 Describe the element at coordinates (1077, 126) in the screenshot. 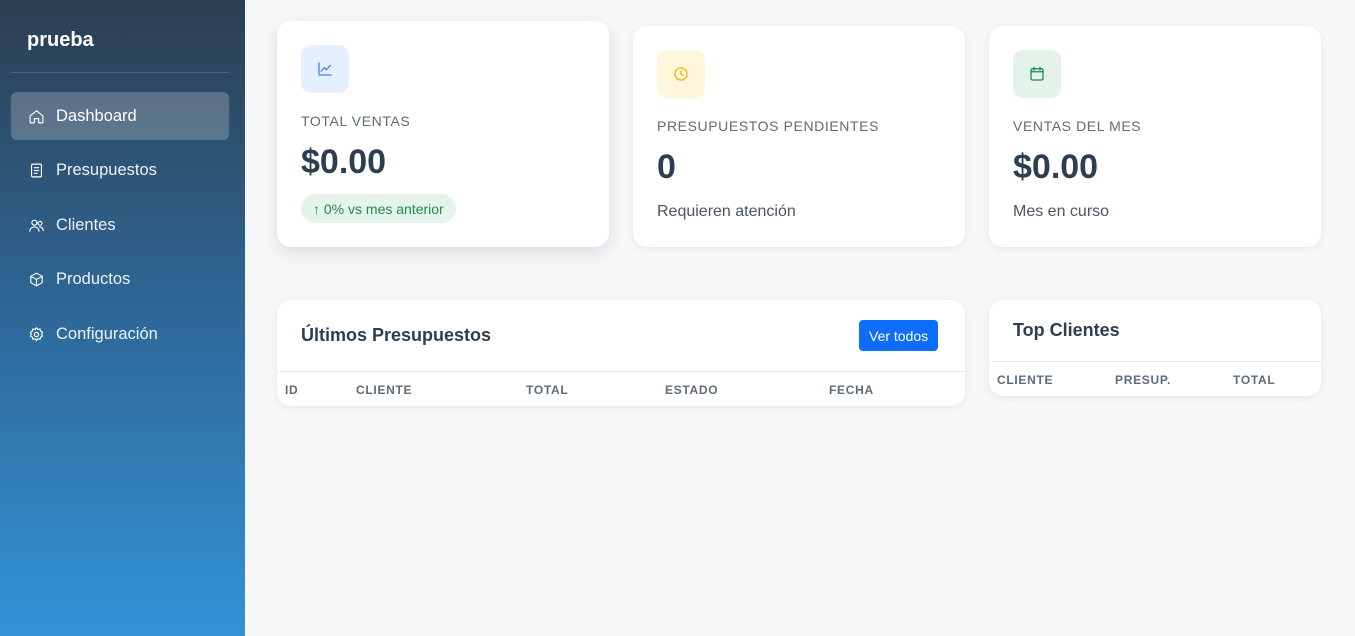

I see `stat-label: VENTAS DEL MES` at that location.